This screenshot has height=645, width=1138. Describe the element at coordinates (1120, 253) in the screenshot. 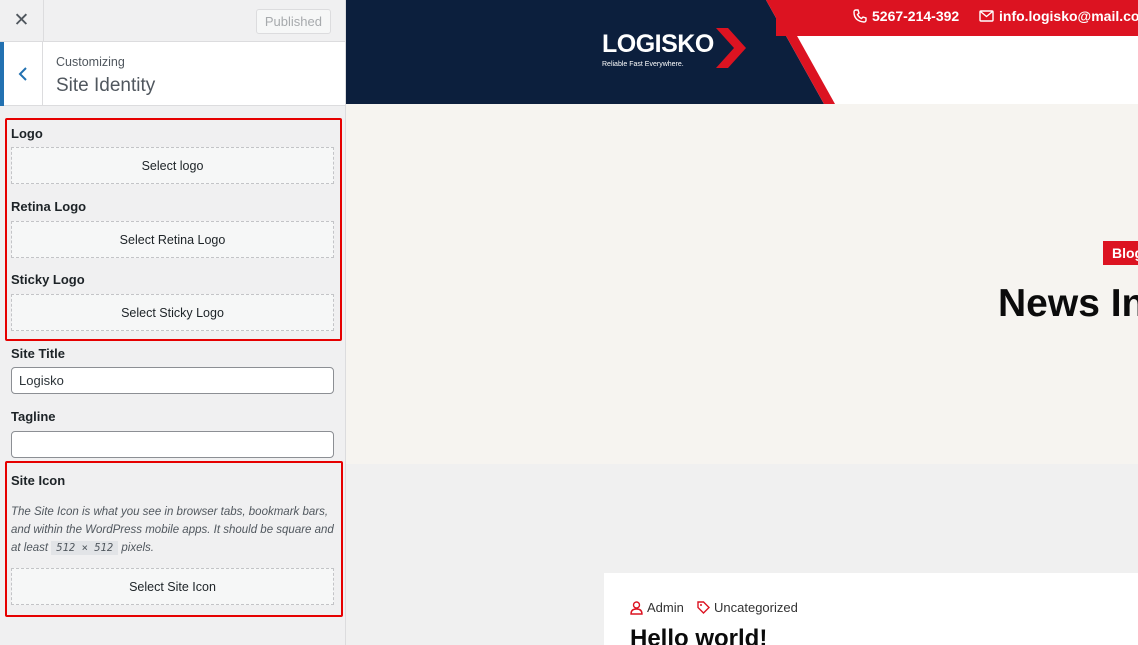

I see `blog-badge: Blog` at that location.